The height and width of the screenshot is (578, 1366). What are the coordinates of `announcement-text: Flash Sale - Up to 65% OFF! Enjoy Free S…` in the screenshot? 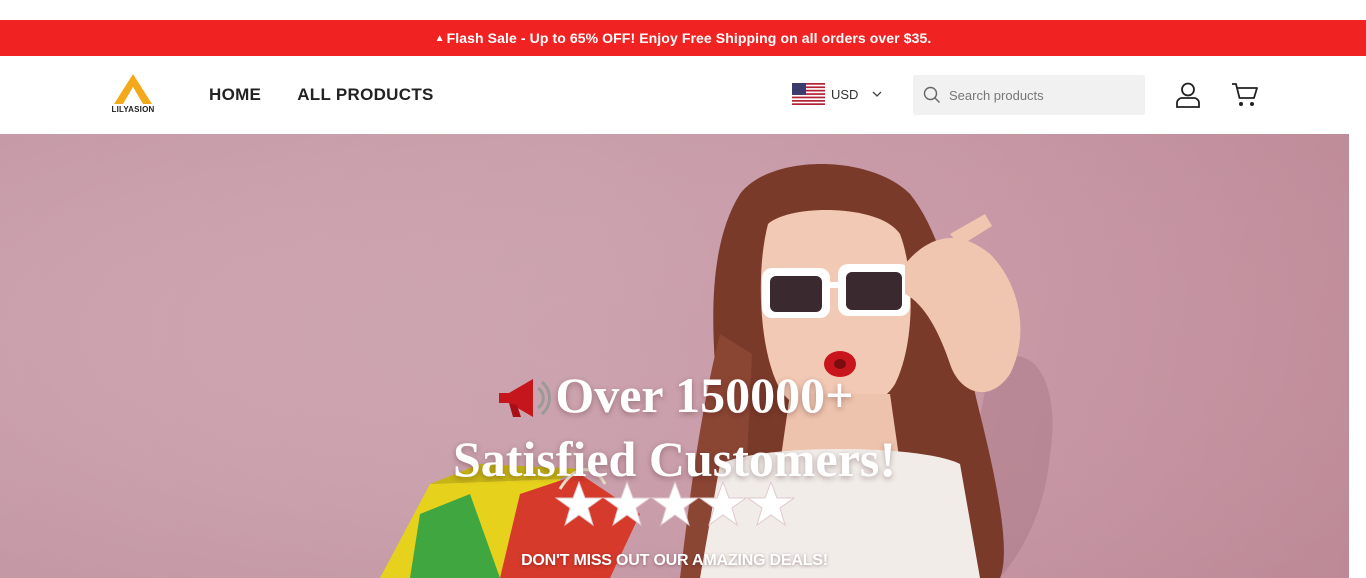 It's located at (689, 38).